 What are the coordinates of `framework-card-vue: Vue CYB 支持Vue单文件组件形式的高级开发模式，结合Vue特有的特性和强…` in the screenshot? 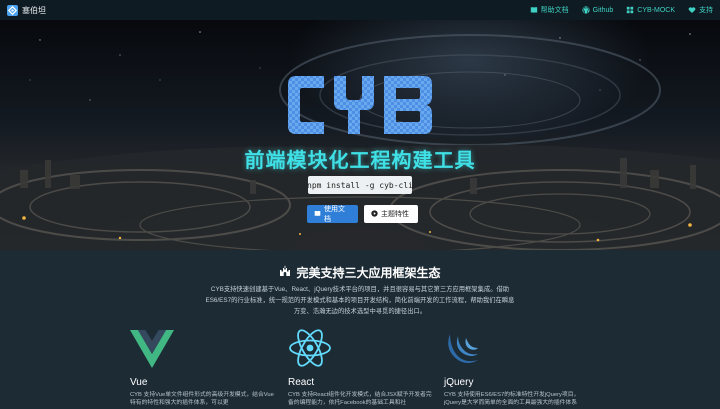 It's located at (202, 367).